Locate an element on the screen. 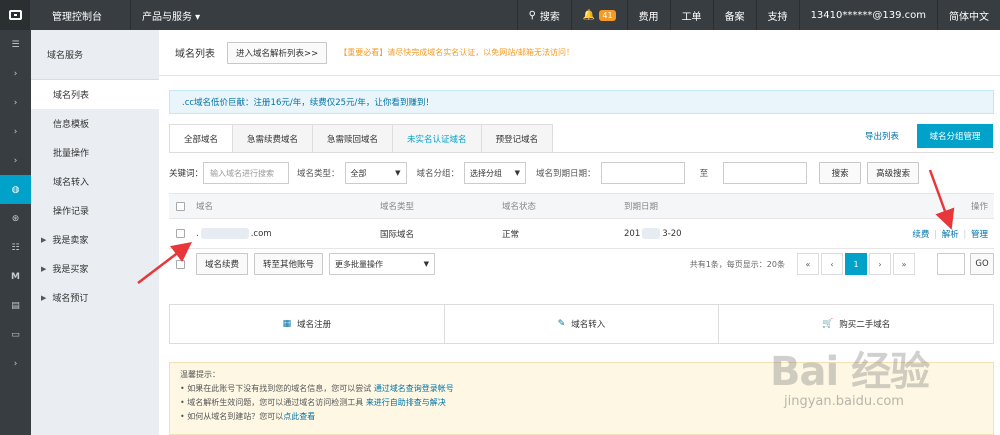 The height and width of the screenshot is (435, 1000). transfer-account-button: 转至其他账号 is located at coordinates (289, 264).